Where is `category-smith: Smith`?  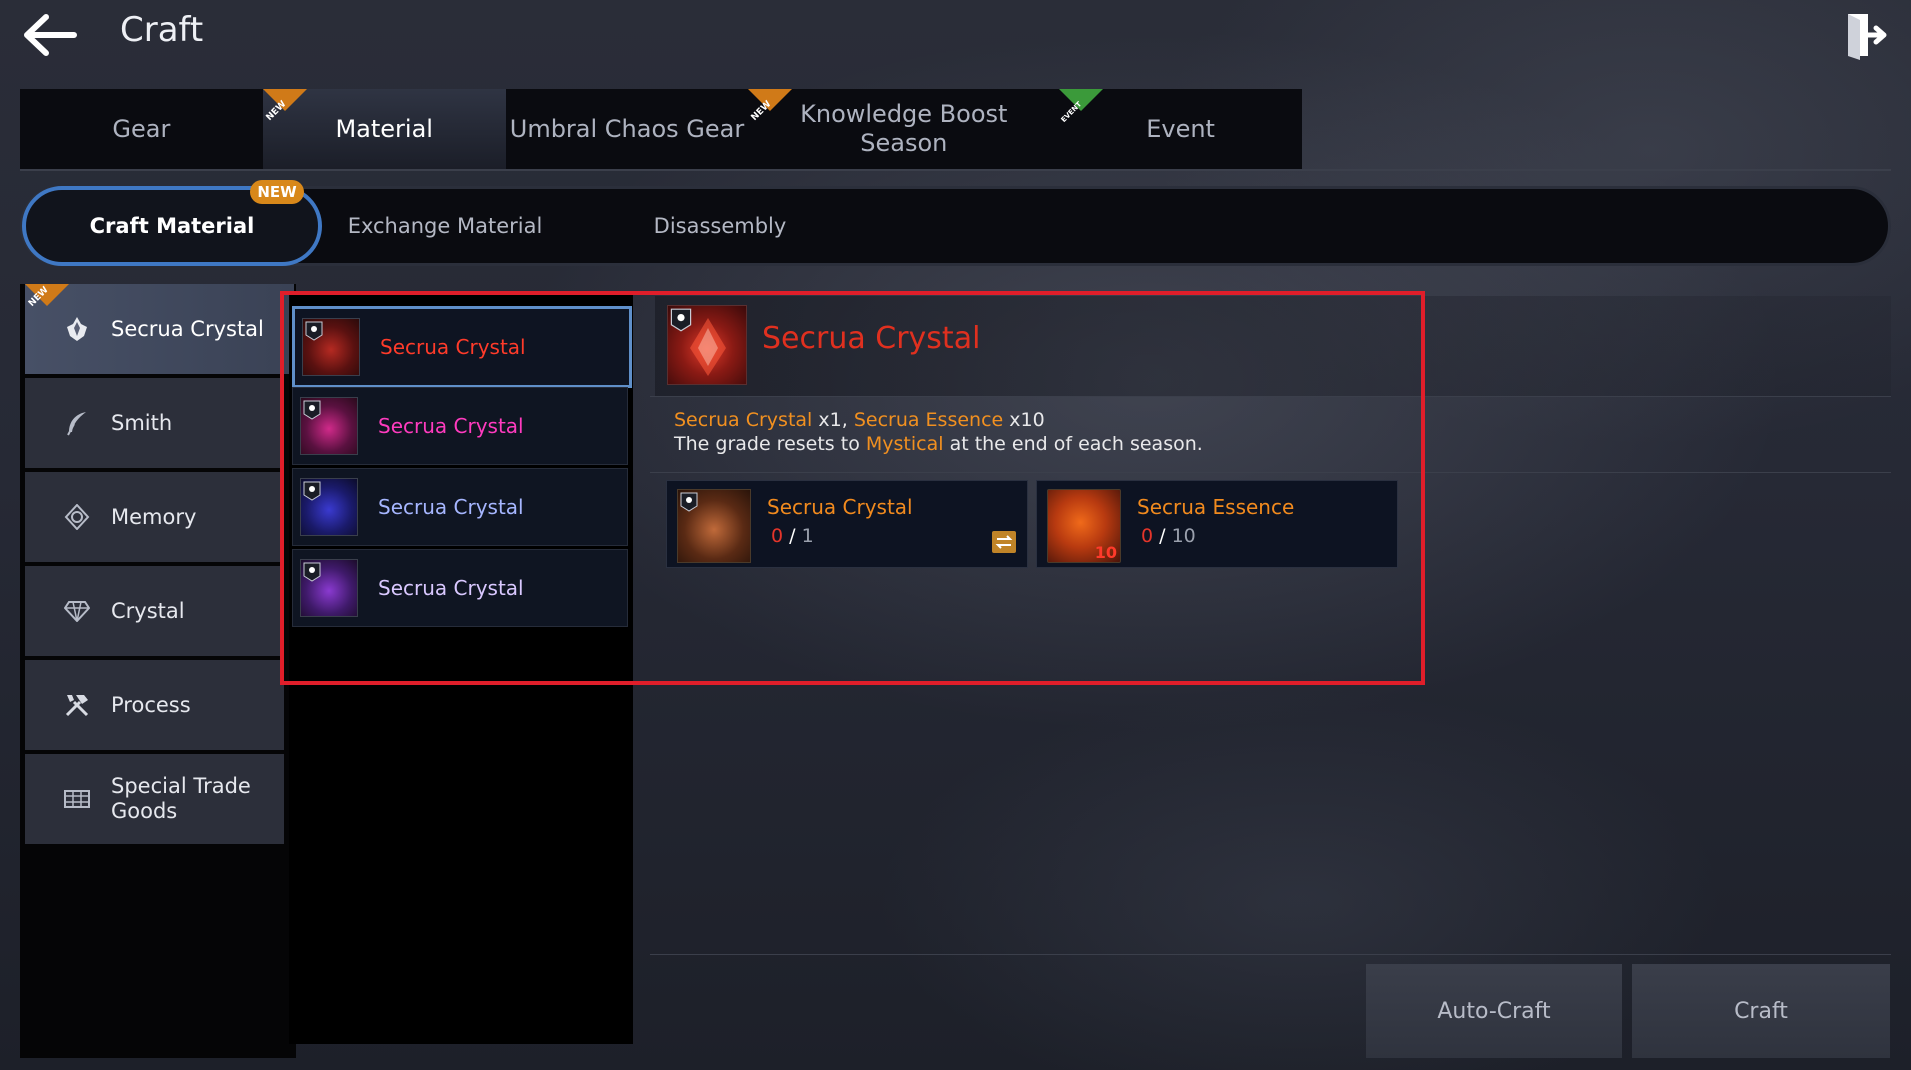 category-smith: Smith is located at coordinates (154, 423).